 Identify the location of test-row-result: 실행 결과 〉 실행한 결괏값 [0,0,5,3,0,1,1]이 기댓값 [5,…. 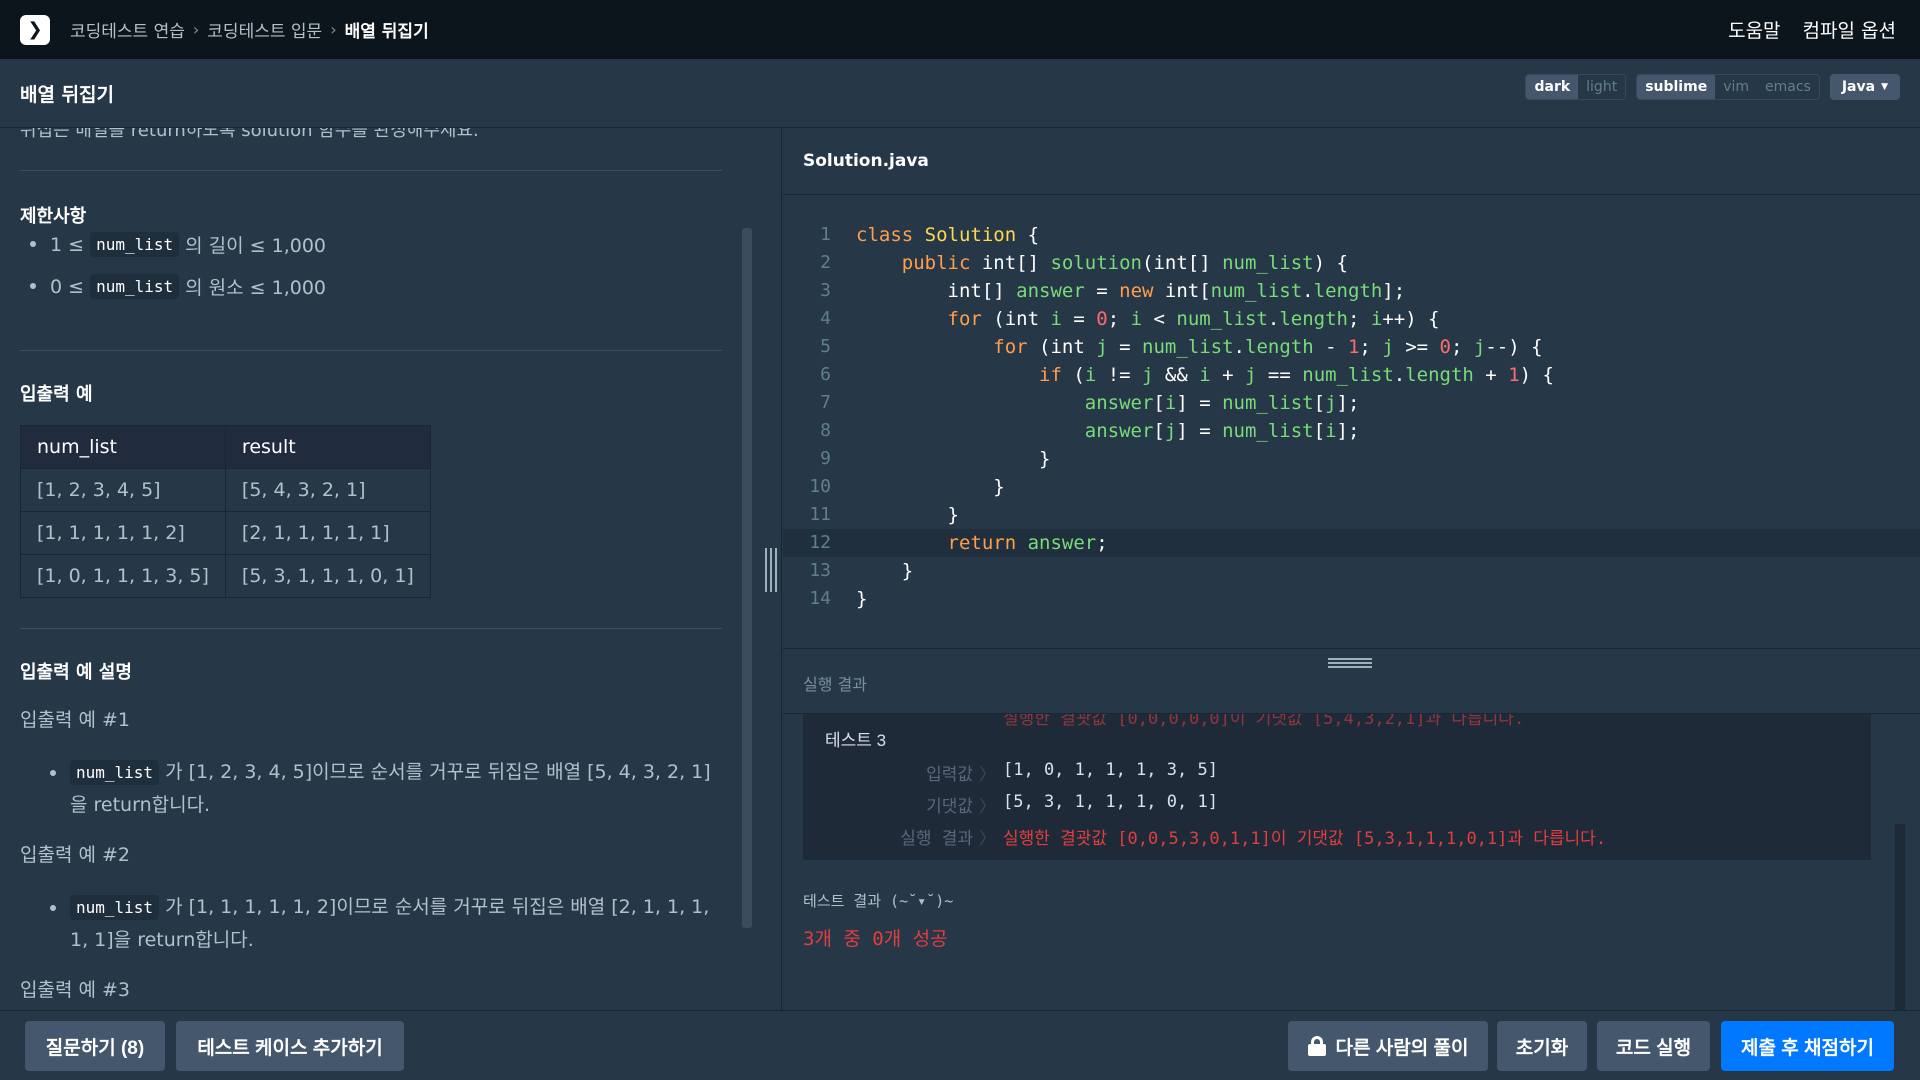
(1337, 837).